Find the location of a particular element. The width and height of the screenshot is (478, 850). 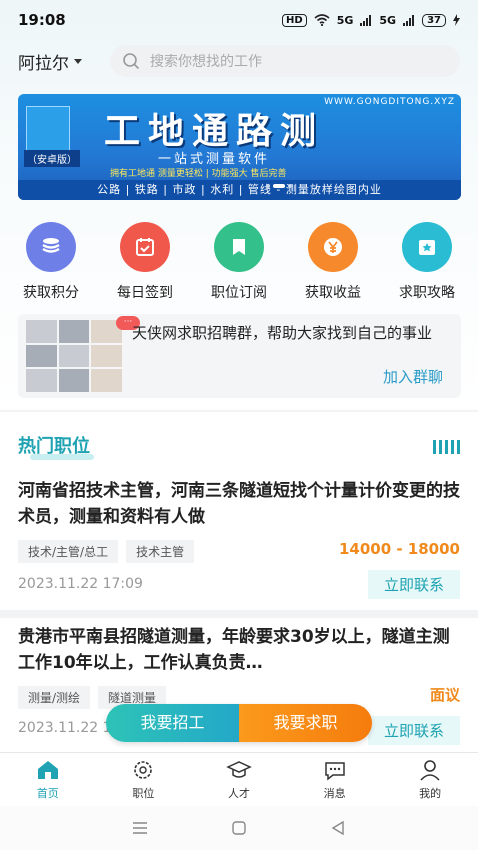

more-bars-icon is located at coordinates (446, 447).